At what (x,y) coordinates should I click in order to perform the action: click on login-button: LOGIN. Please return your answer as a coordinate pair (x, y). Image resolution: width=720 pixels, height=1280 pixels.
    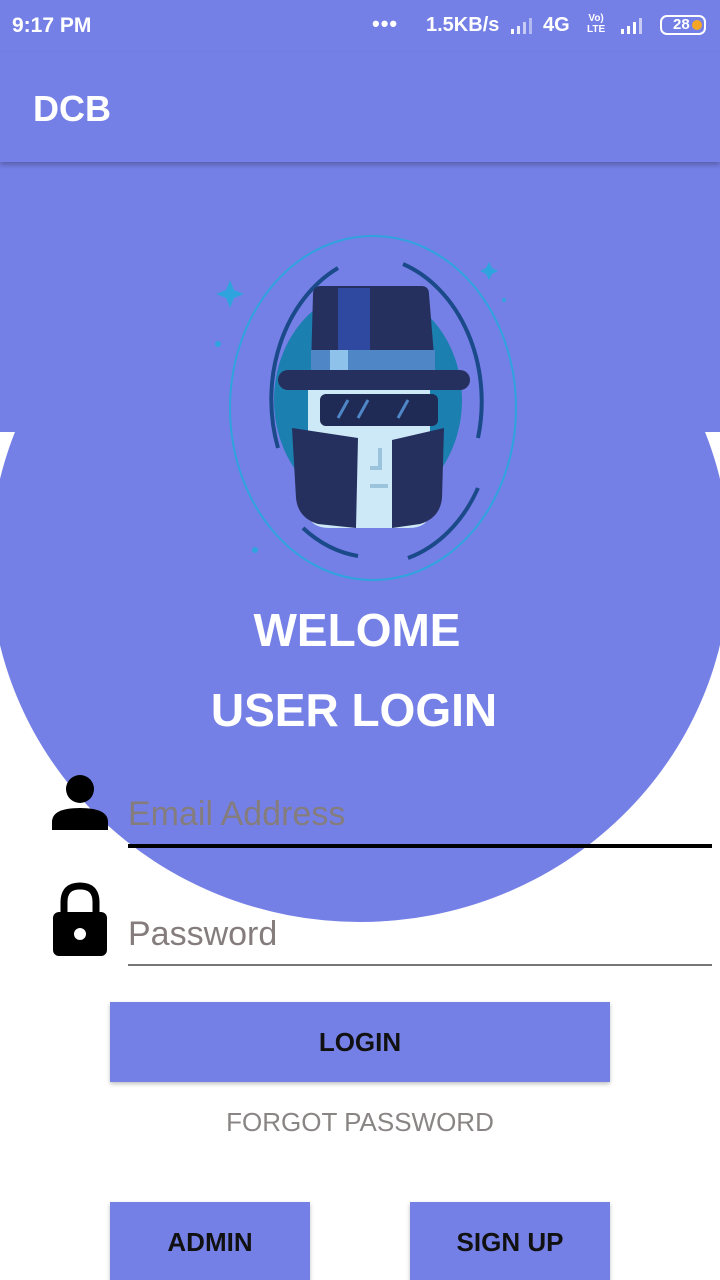
    Looking at the image, I should click on (360, 1042).